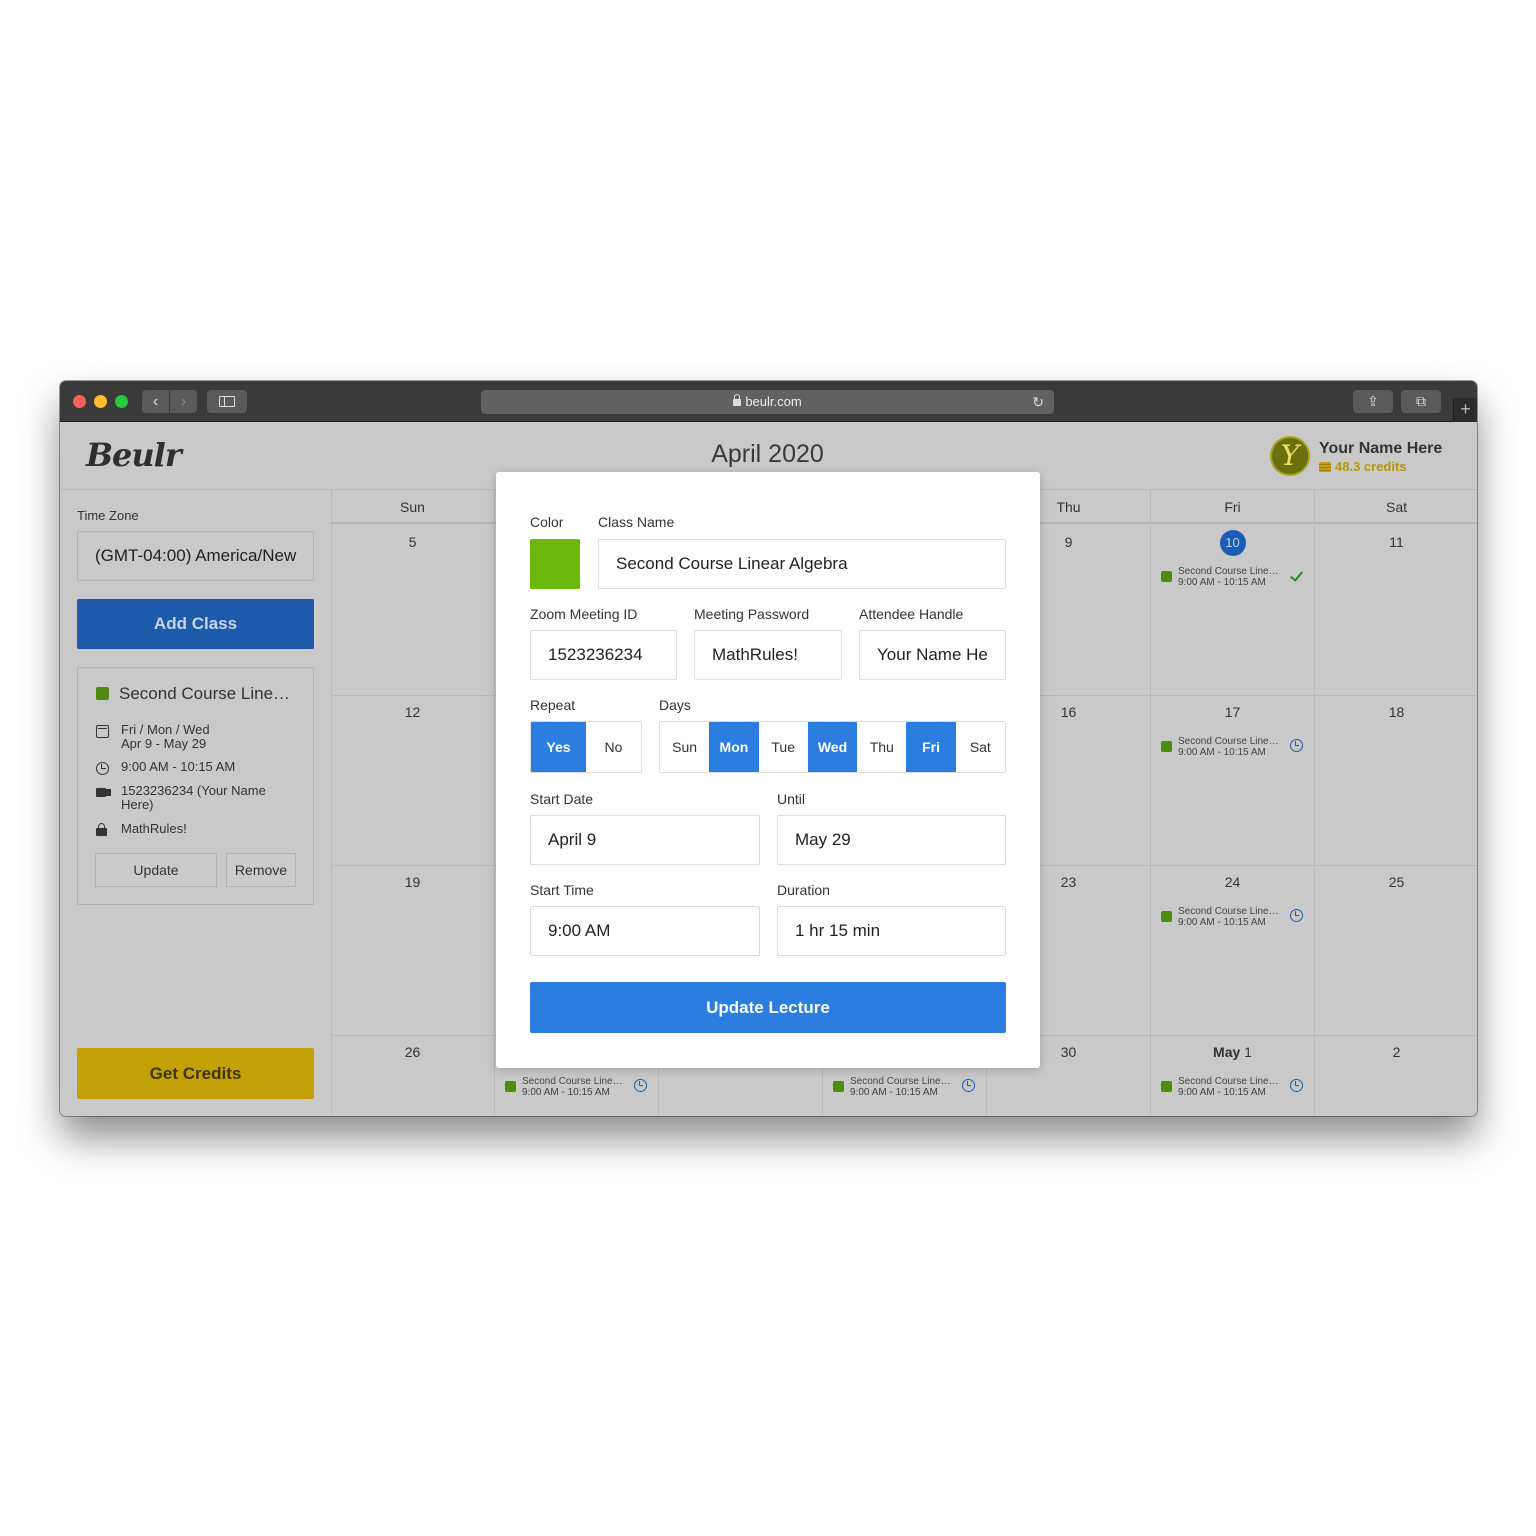 The width and height of the screenshot is (1536, 1536). What do you see at coordinates (1396, 781) in the screenshot?
I see `calendar-day-cell: 18` at bounding box center [1396, 781].